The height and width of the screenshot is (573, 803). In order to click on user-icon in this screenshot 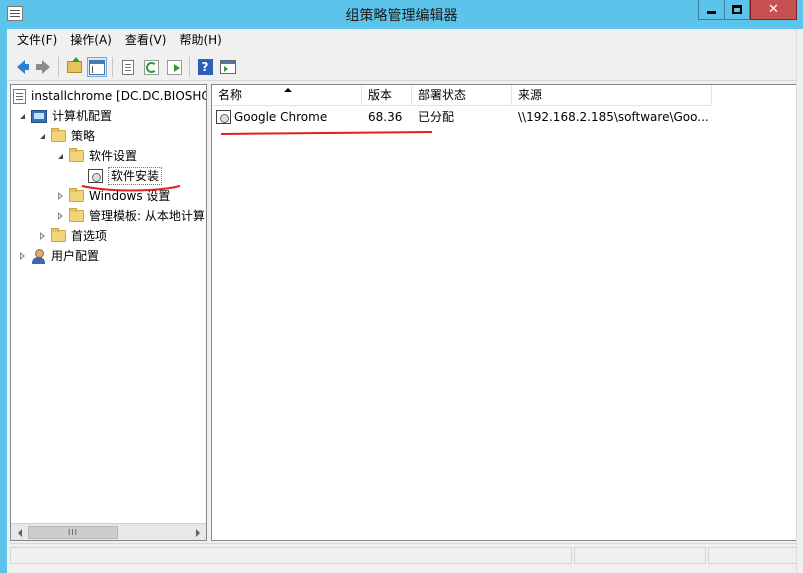, I will do `click(38, 256)`.